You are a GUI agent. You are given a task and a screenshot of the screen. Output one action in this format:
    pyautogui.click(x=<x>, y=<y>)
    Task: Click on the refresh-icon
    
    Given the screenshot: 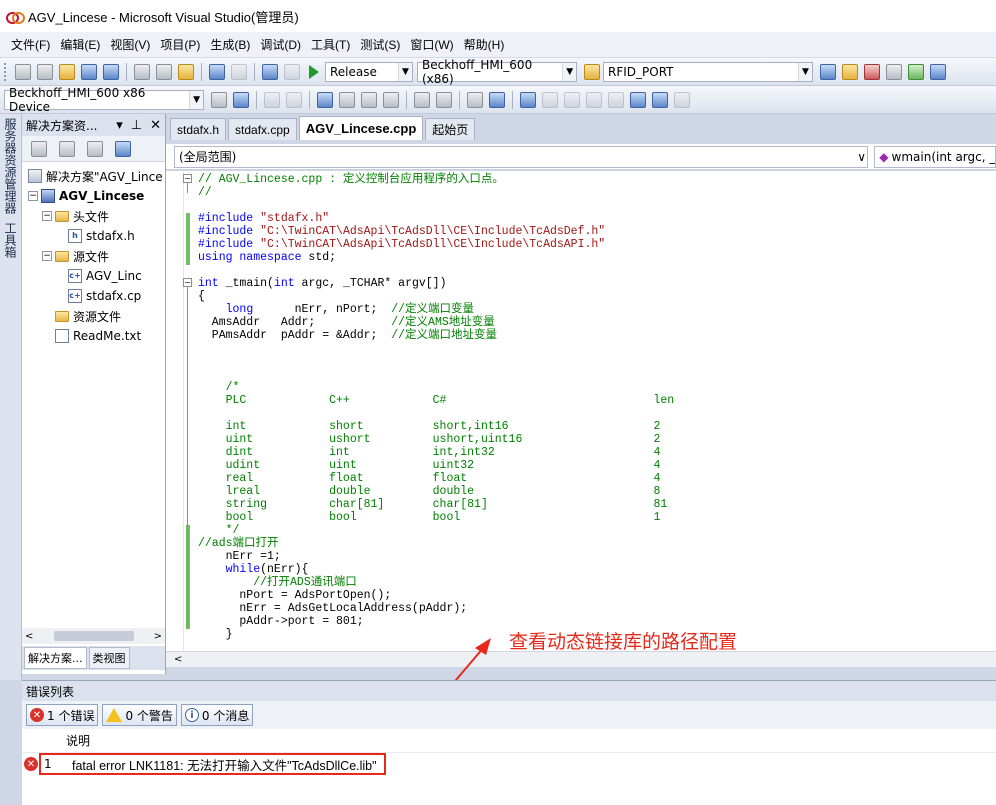 What is the action you would take?
    pyautogui.click(x=67, y=148)
    